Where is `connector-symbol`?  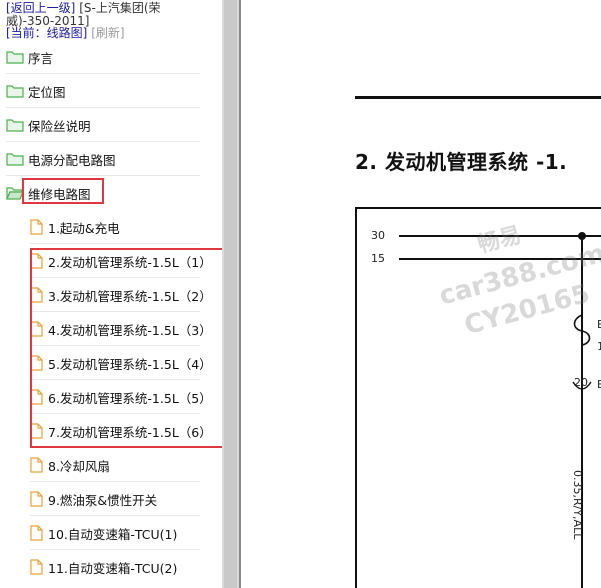 connector-symbol is located at coordinates (582, 385).